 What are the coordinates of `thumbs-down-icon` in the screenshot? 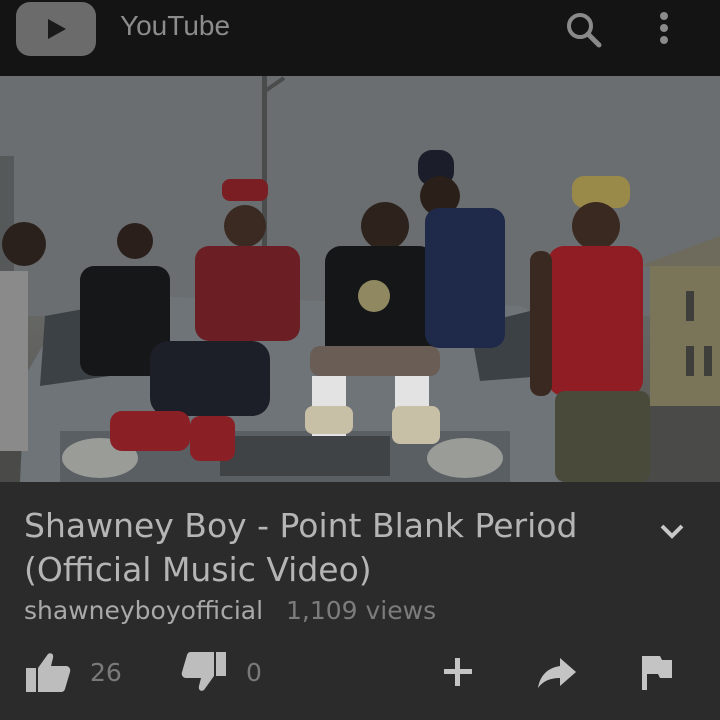 It's located at (203, 671).